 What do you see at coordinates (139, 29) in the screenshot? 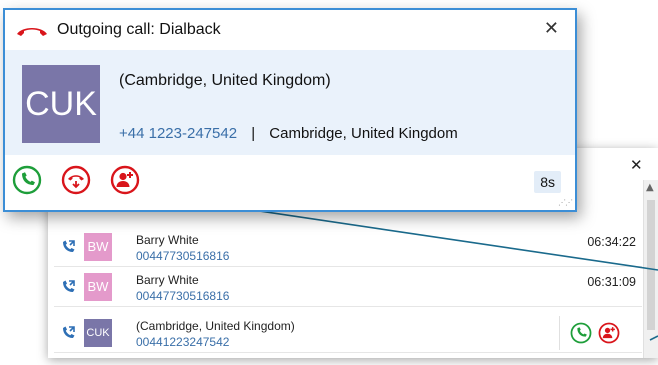
I see `popup-title: Outgoing call: Dialback` at bounding box center [139, 29].